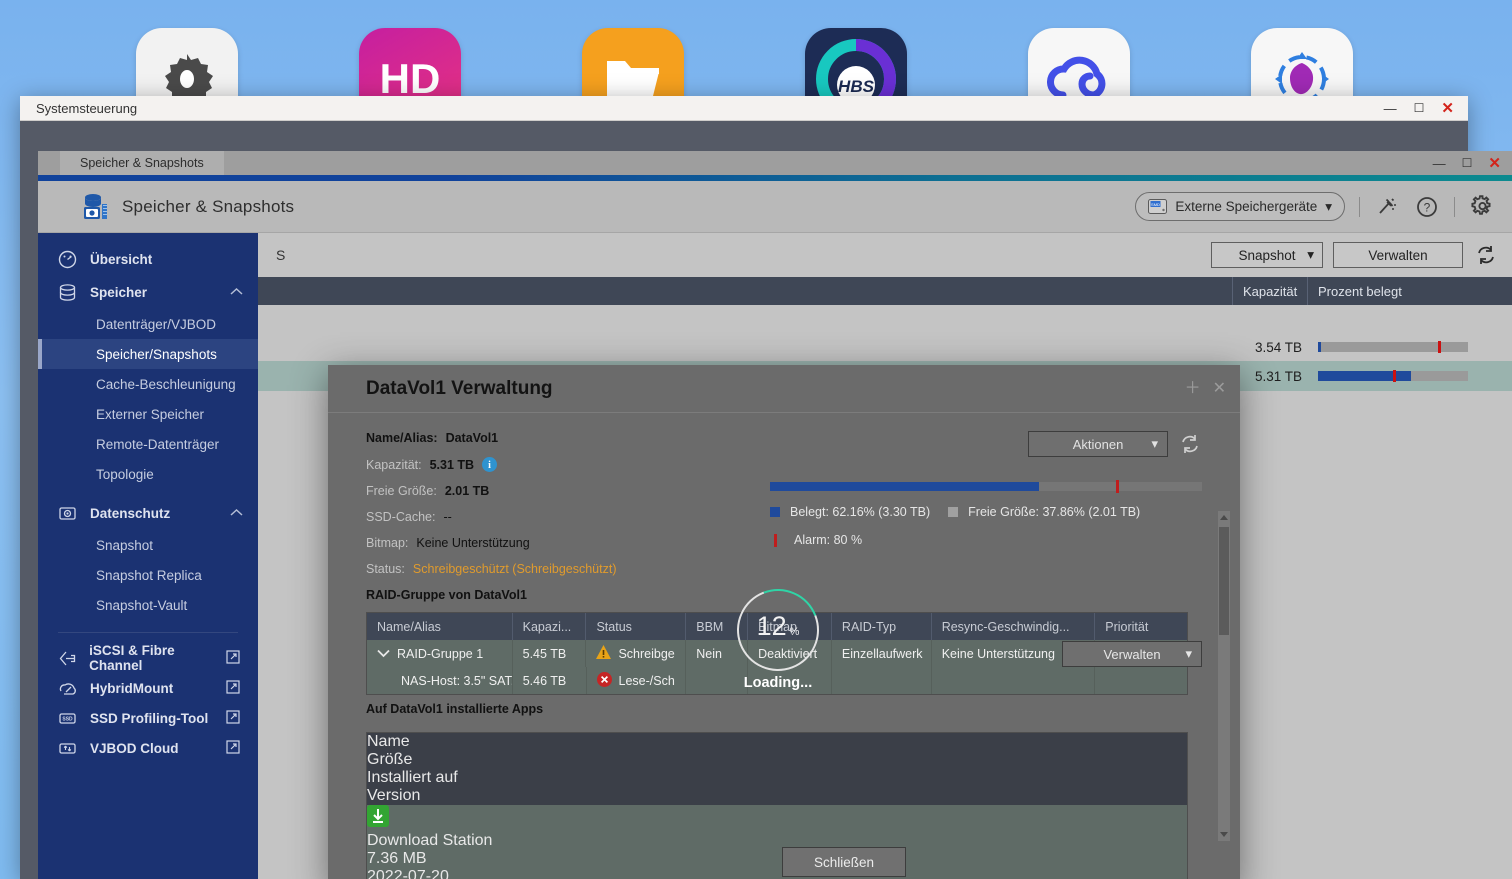  I want to click on aktionen-label: Aktionen, so click(1098, 444).